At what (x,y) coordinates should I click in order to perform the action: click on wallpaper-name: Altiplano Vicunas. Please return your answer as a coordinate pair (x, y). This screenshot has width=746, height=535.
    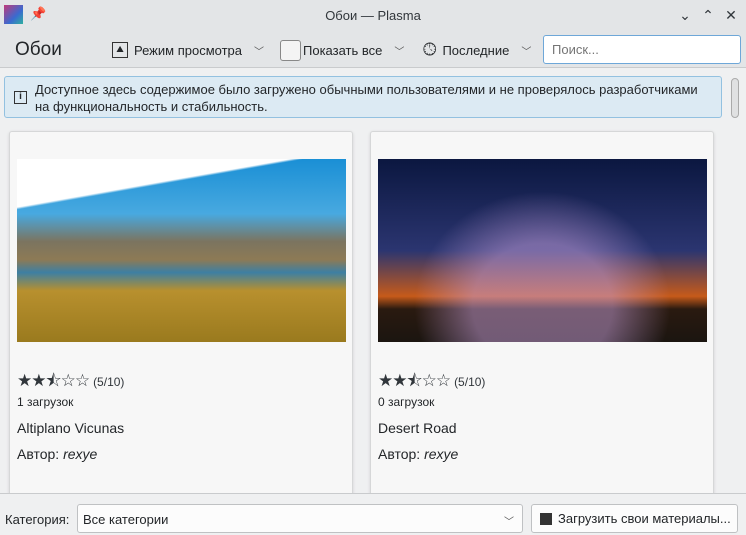
    Looking at the image, I should click on (71, 428).